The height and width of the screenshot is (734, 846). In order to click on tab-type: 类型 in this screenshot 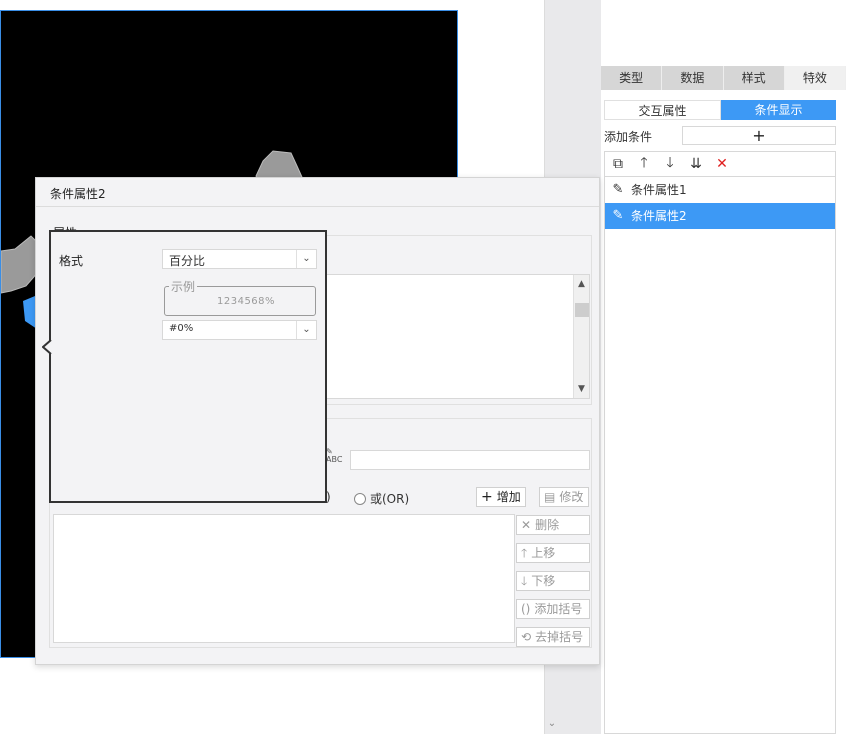, I will do `click(632, 78)`.